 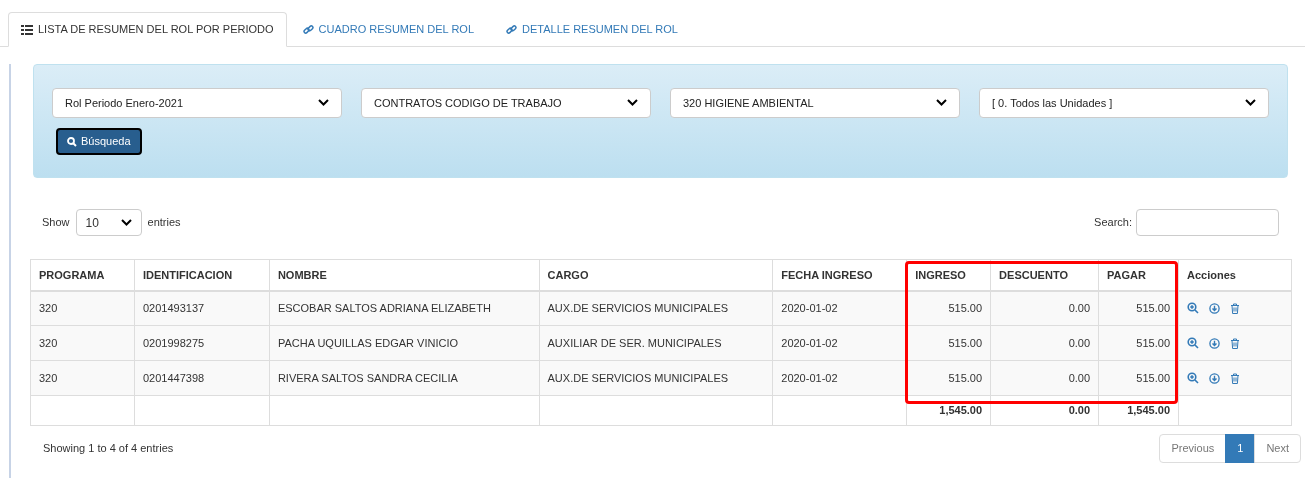 What do you see at coordinates (82, 275) in the screenshot?
I see `column-header: PROGRAMA` at bounding box center [82, 275].